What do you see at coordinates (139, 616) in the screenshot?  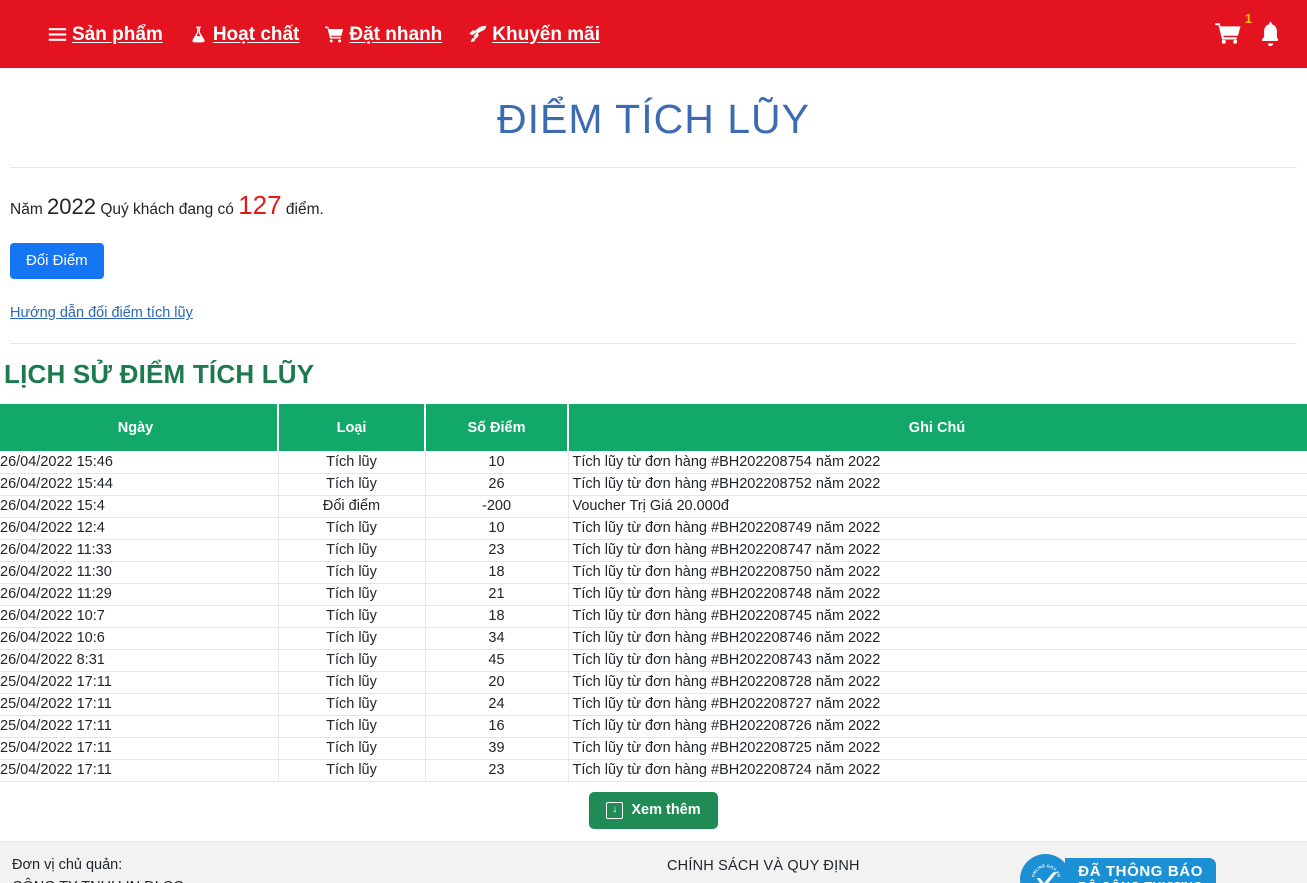 I see `cell-date: 26/04/2022 10:7` at bounding box center [139, 616].